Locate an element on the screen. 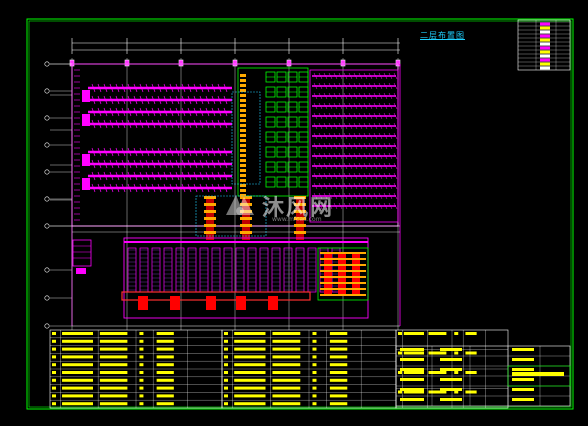  drawing-title-link: 二层布置图 is located at coordinates (442, 35).